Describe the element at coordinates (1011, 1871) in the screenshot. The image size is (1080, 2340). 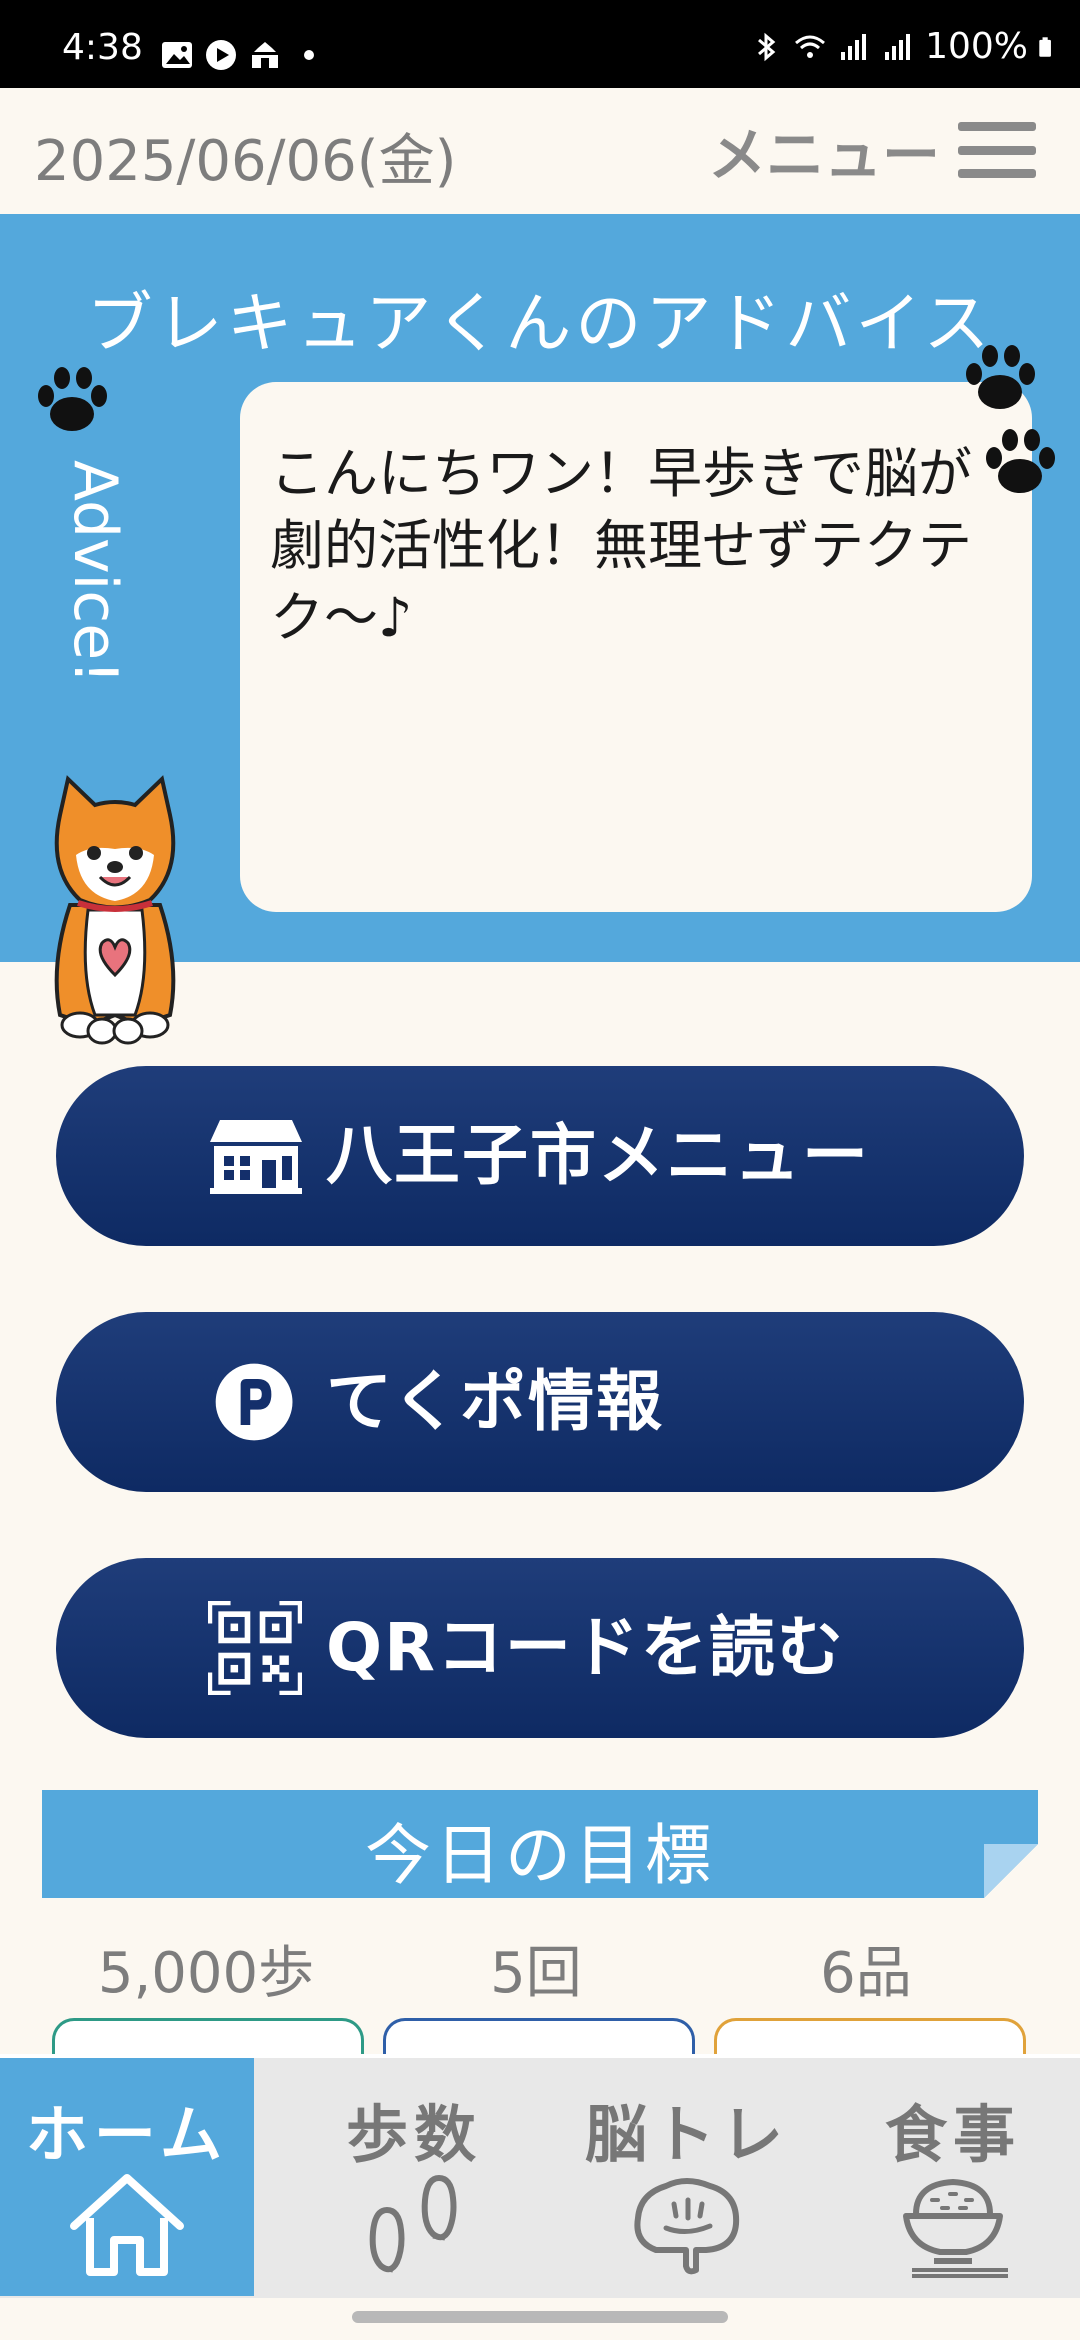
I see `page-fold-icon` at that location.